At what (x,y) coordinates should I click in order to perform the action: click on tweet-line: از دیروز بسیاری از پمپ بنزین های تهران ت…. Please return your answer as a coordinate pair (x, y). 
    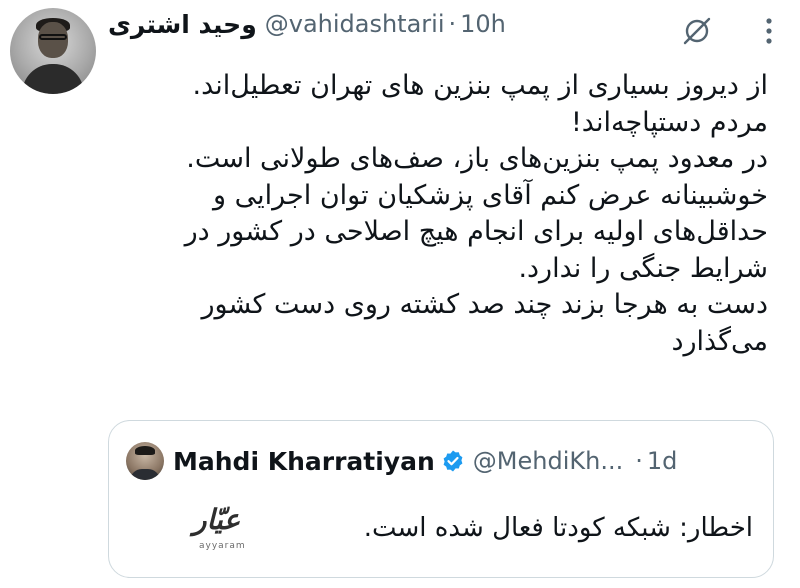
    Looking at the image, I should click on (480, 85).